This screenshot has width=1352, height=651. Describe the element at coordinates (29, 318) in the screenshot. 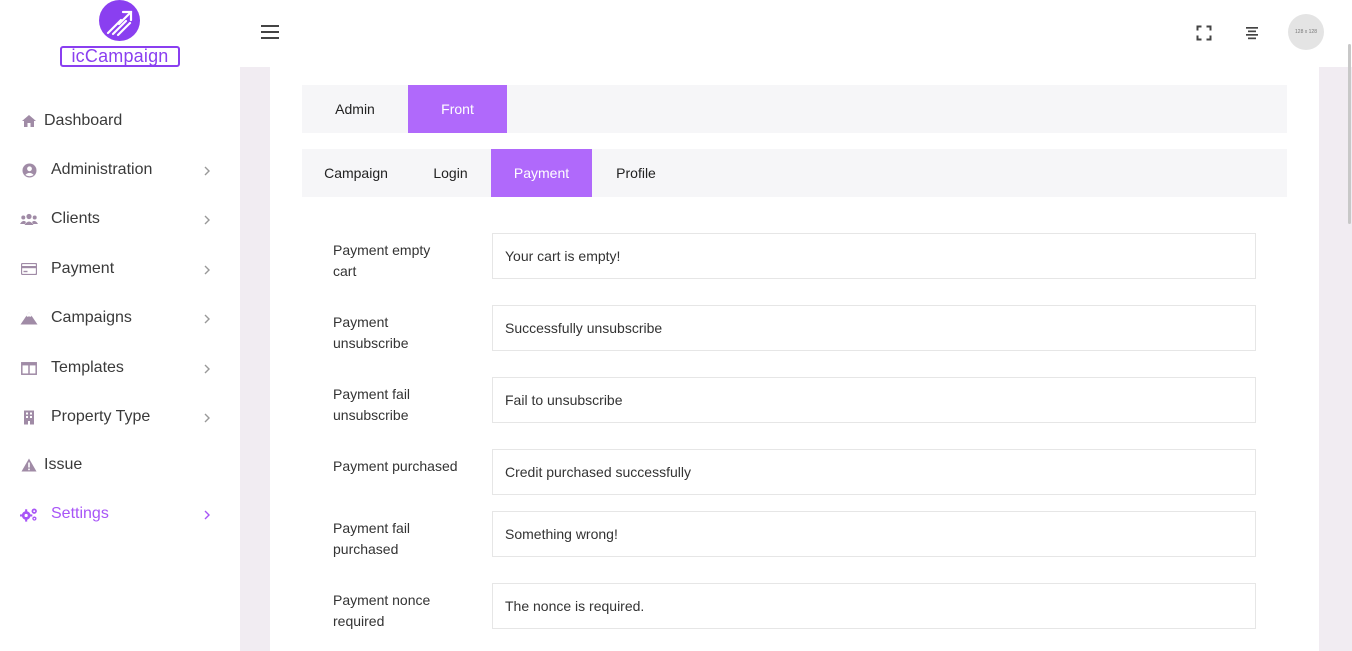

I see `mountain-icon` at that location.